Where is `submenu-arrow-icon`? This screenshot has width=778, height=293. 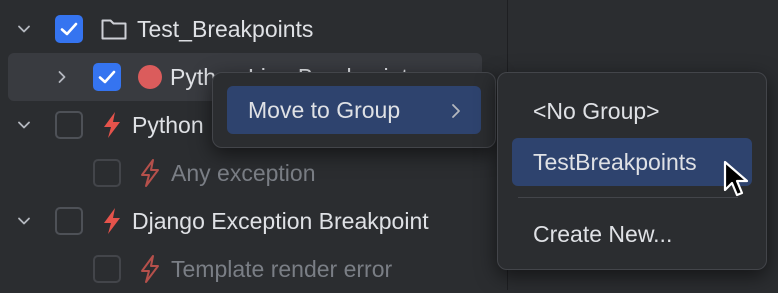 submenu-arrow-icon is located at coordinates (456, 113).